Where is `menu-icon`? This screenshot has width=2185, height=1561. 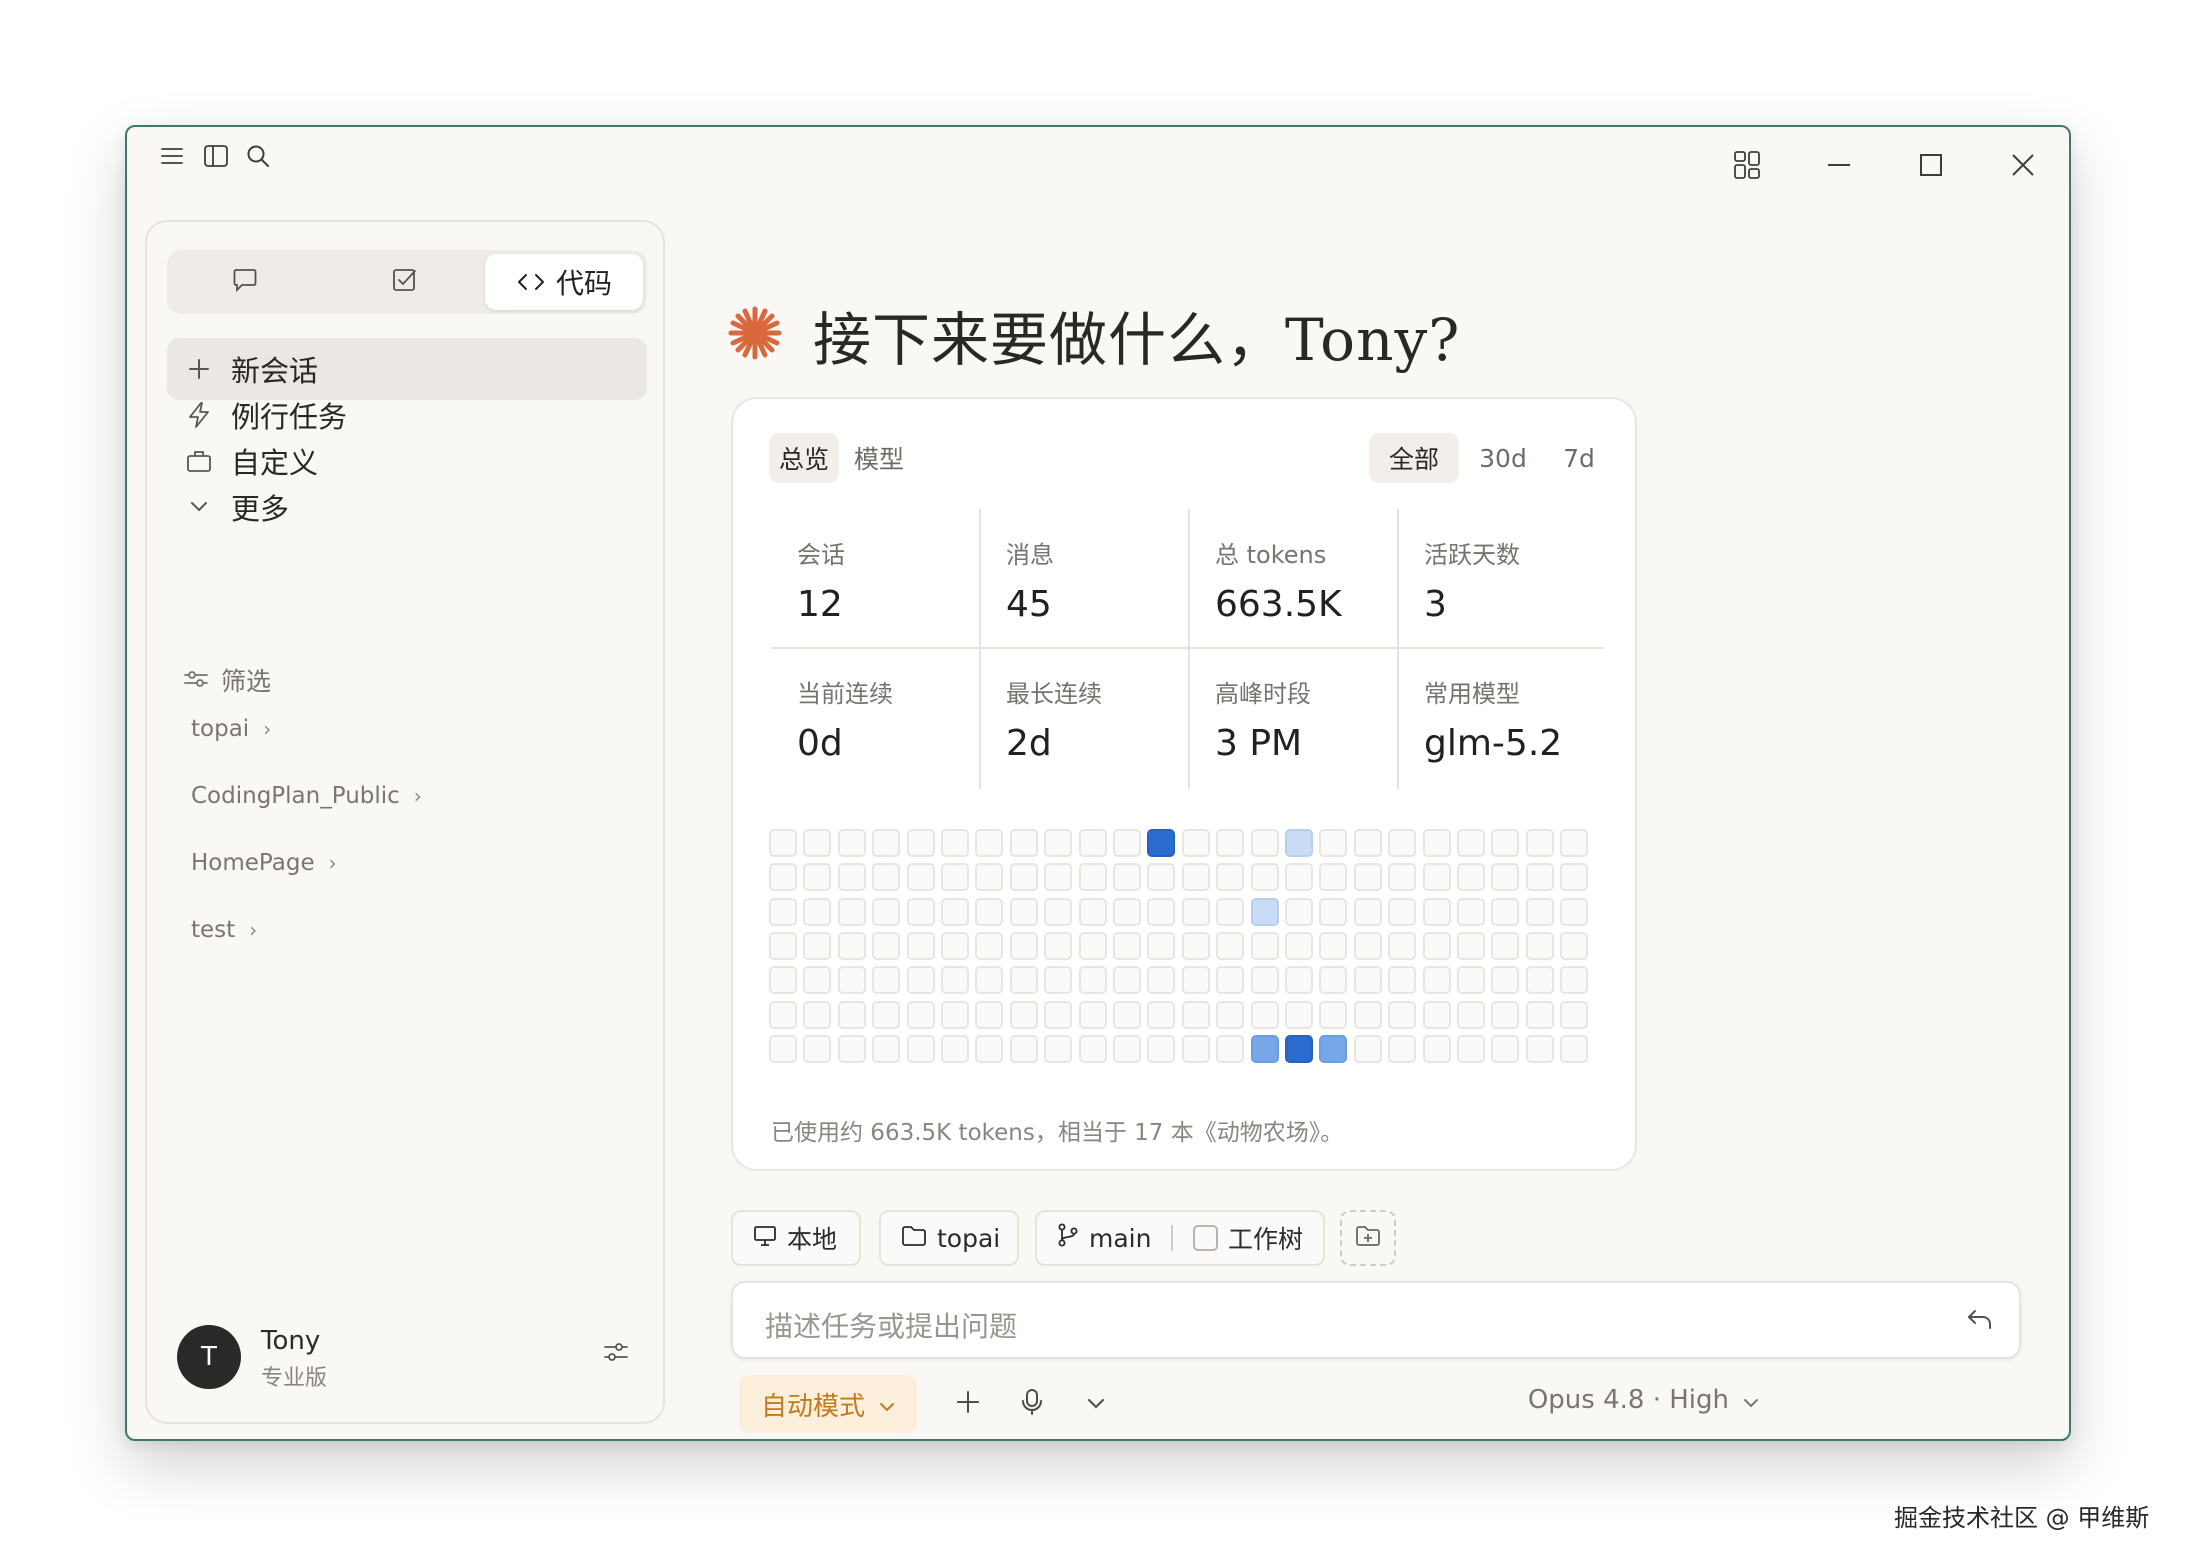
menu-icon is located at coordinates (172, 156).